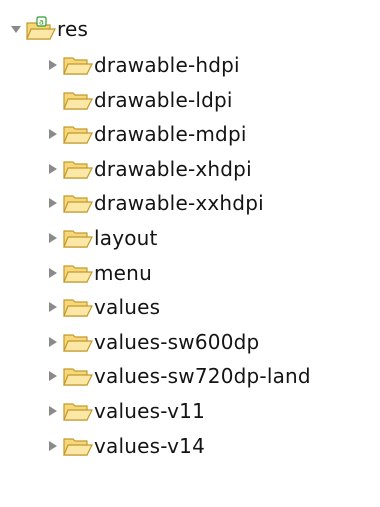 This screenshot has height=507, width=380. What do you see at coordinates (163, 100) in the screenshot?
I see `tree-node-label: drawable-ldpi` at bounding box center [163, 100].